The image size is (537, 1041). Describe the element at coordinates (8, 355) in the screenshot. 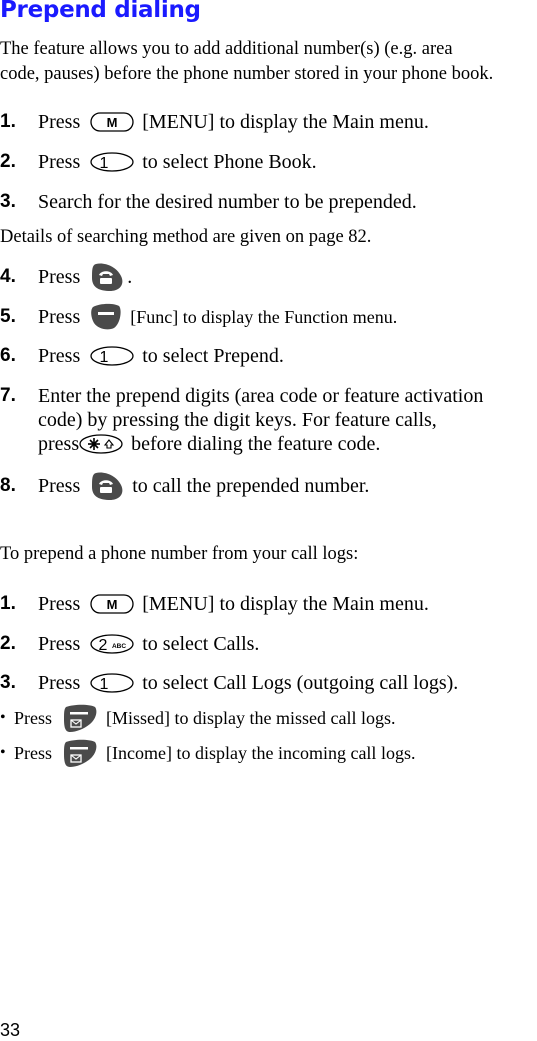

I see `step-number: 6.` at that location.